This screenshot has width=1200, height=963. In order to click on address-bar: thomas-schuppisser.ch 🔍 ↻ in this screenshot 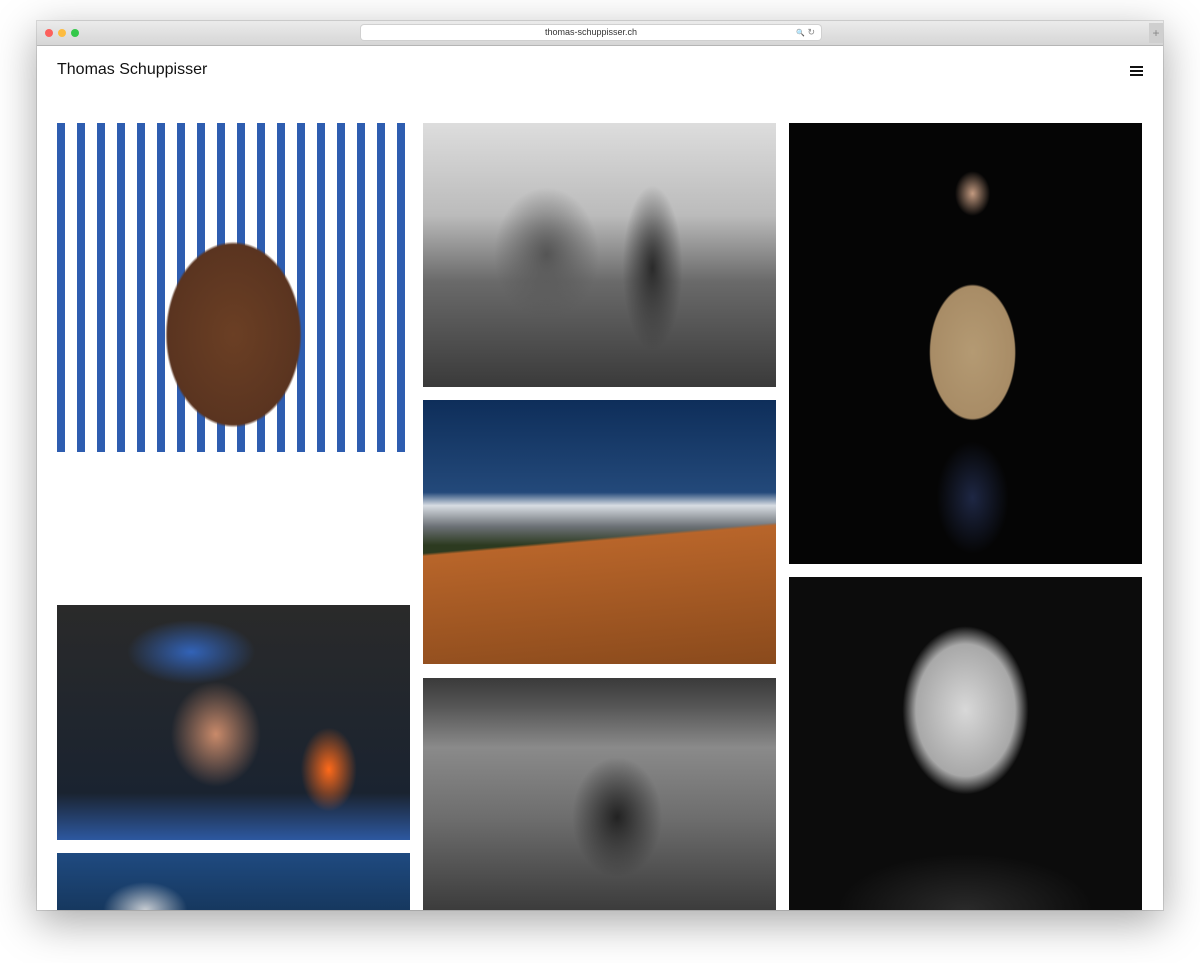, I will do `click(591, 32)`.